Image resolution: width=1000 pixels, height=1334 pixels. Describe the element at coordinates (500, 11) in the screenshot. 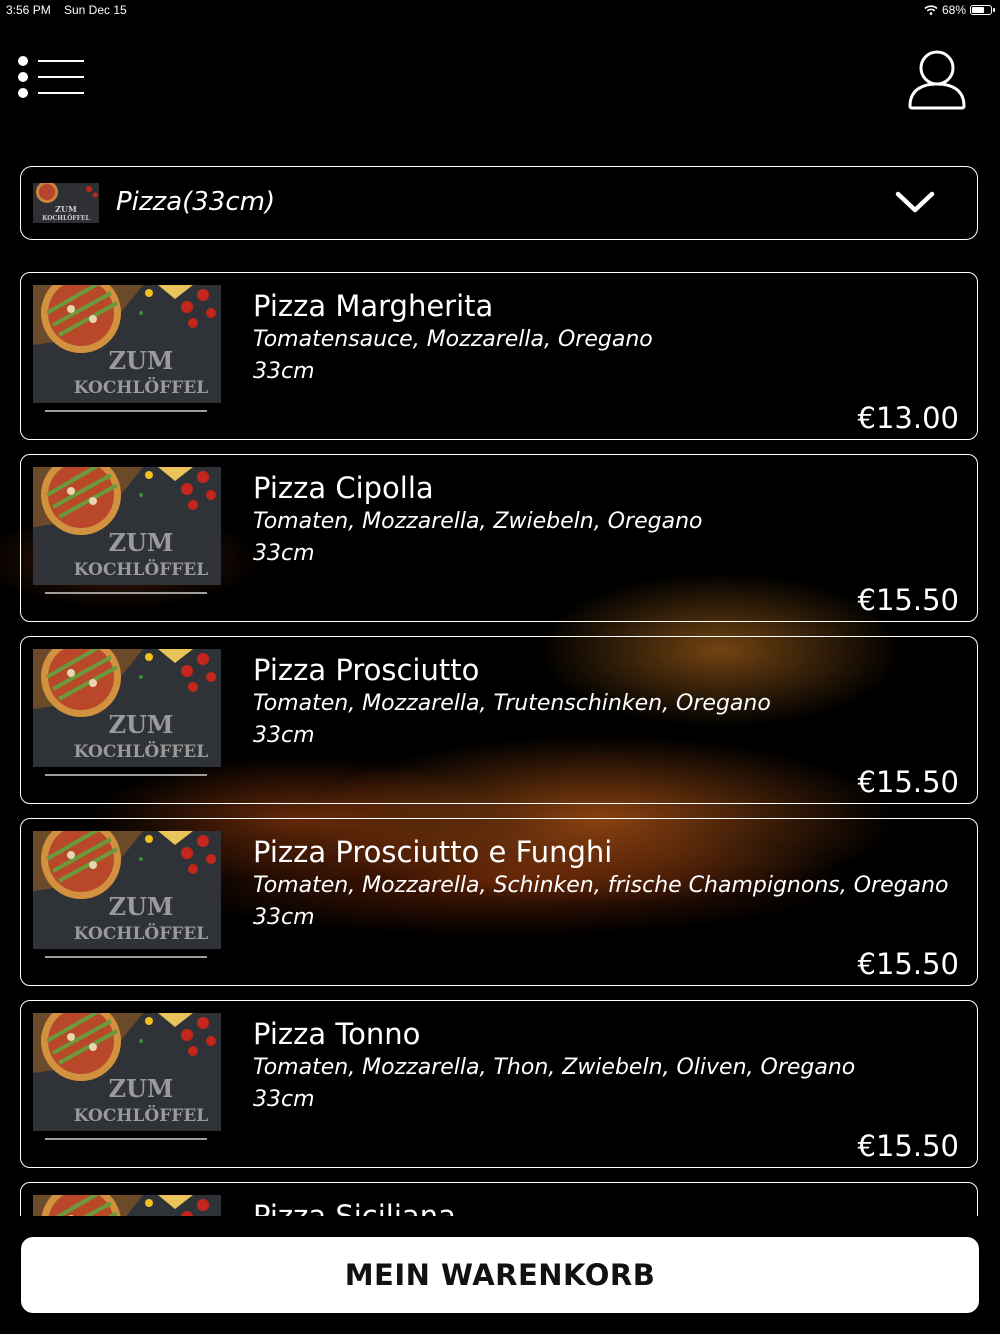

I see `status-bar: 3:56 PM Sun Dec 15 68%` at that location.